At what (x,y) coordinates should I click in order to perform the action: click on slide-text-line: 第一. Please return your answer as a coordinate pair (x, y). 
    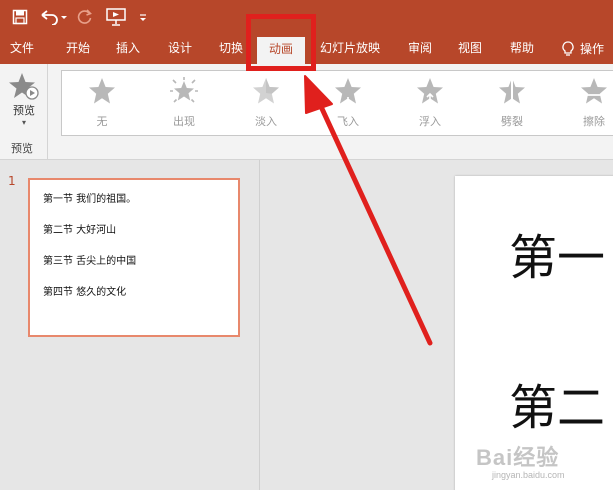
    Looking at the image, I should click on (557, 253).